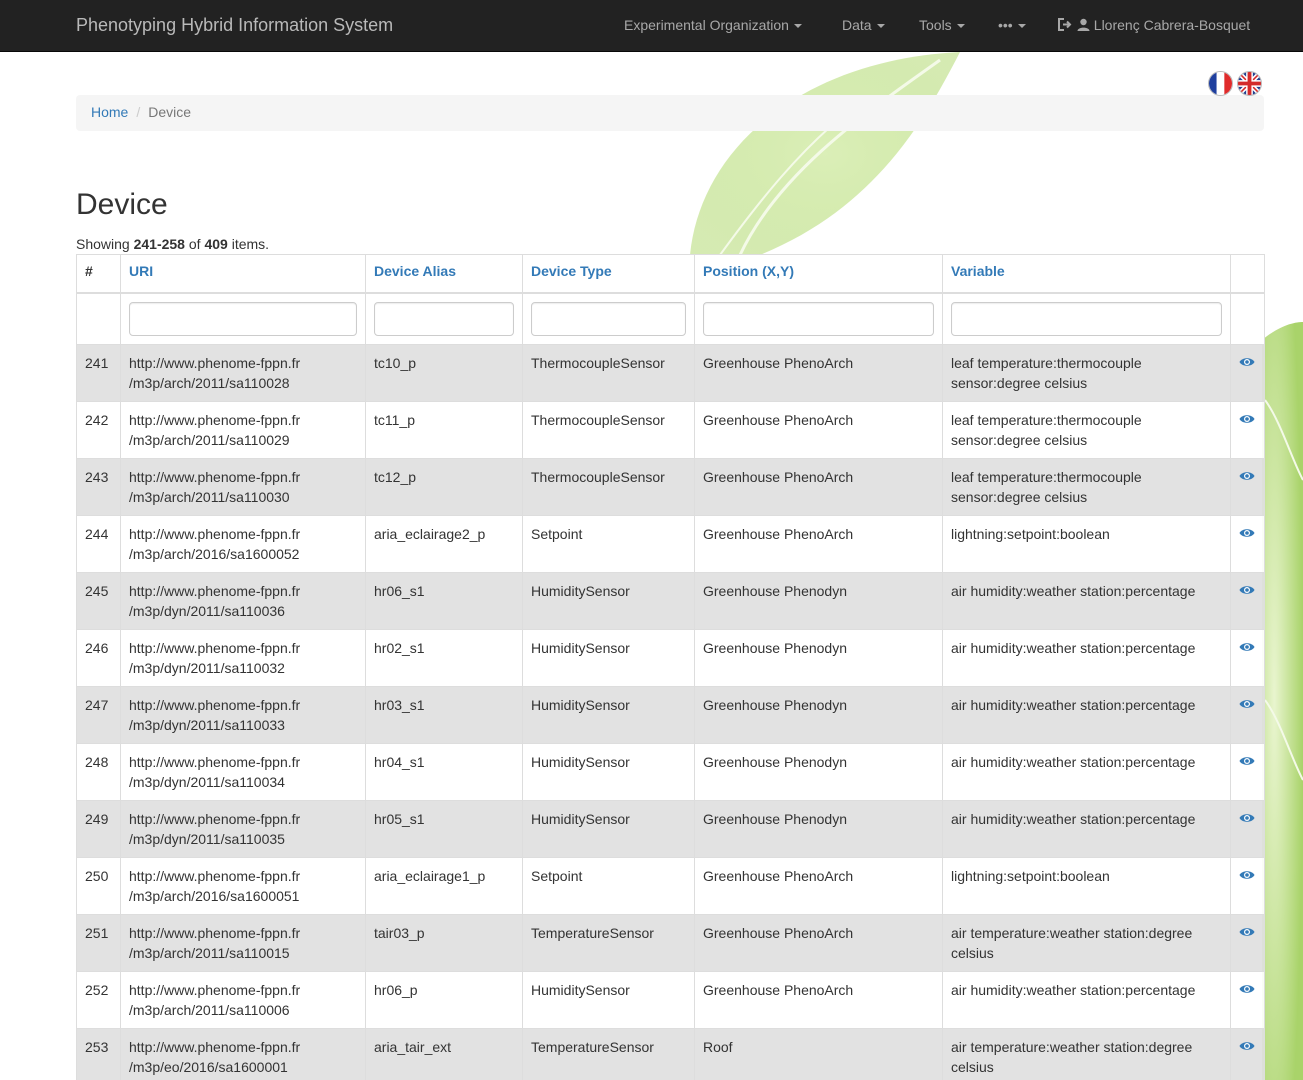  I want to click on uri-path: /m3p/arch/2016/sa1600051, so click(214, 895).